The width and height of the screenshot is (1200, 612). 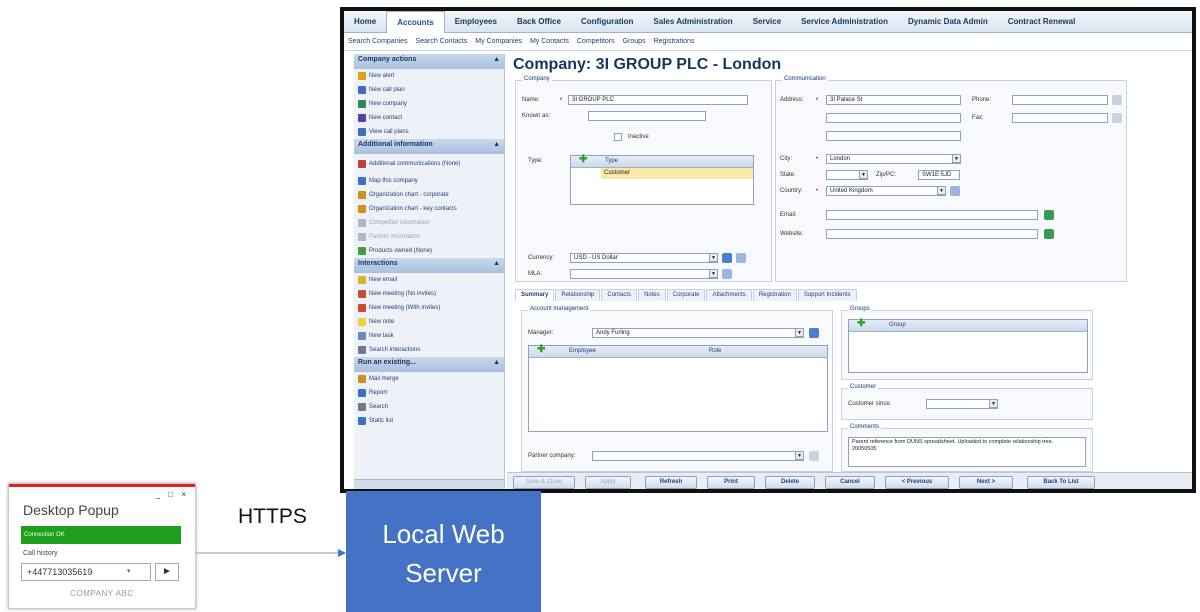 What do you see at coordinates (429, 322) in the screenshot?
I see `sidebar-item-new-note: New note` at bounding box center [429, 322].